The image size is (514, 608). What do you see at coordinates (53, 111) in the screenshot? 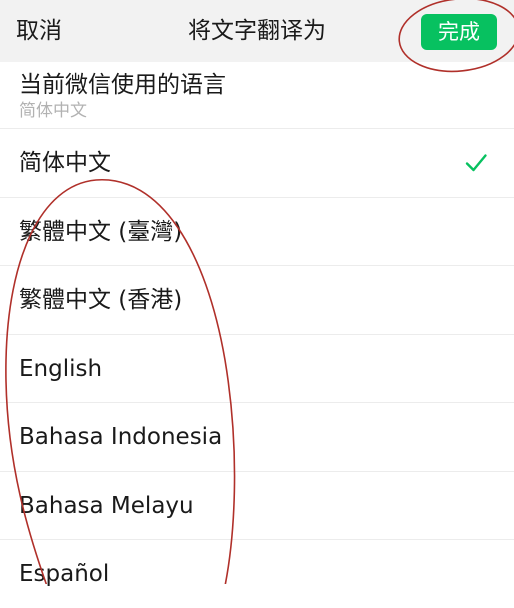
I see `current-language-value: 简体中文` at bounding box center [53, 111].